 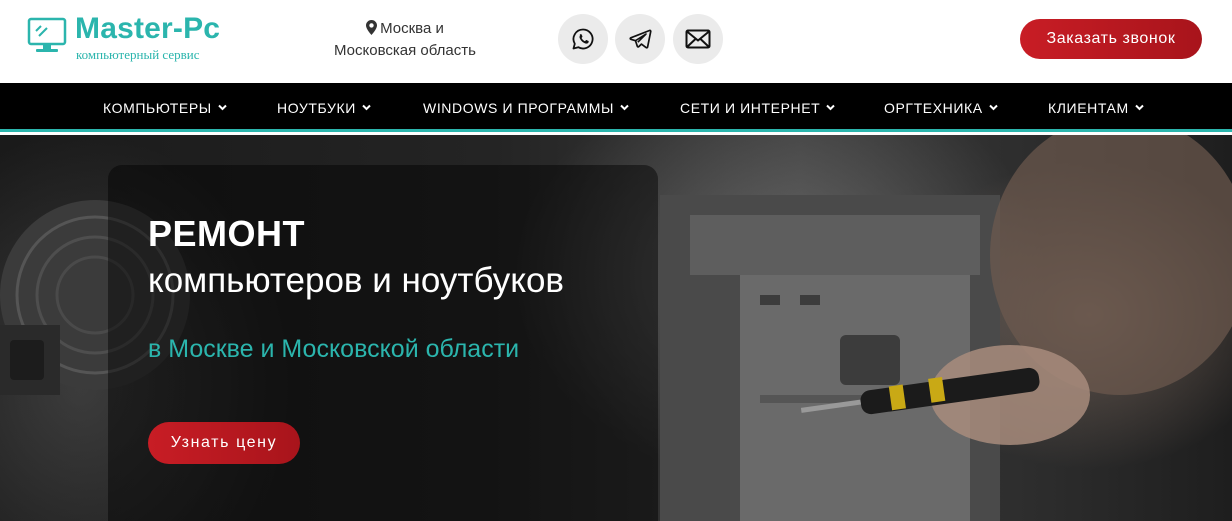 I want to click on nav-item-clients: КЛИЕНТАМ, so click(x=1096, y=107).